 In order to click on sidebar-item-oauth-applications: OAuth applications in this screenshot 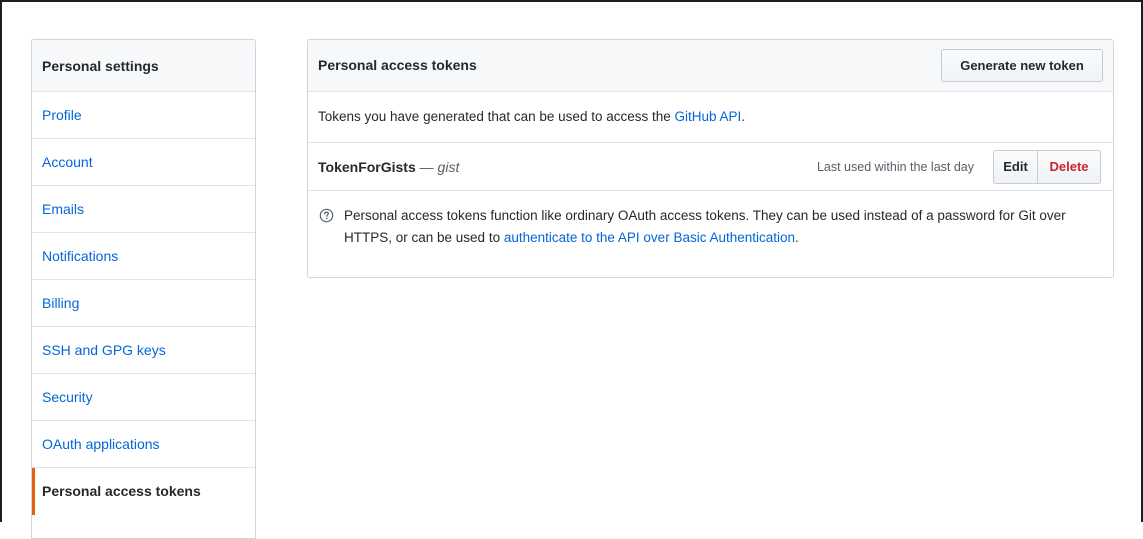, I will do `click(143, 444)`.